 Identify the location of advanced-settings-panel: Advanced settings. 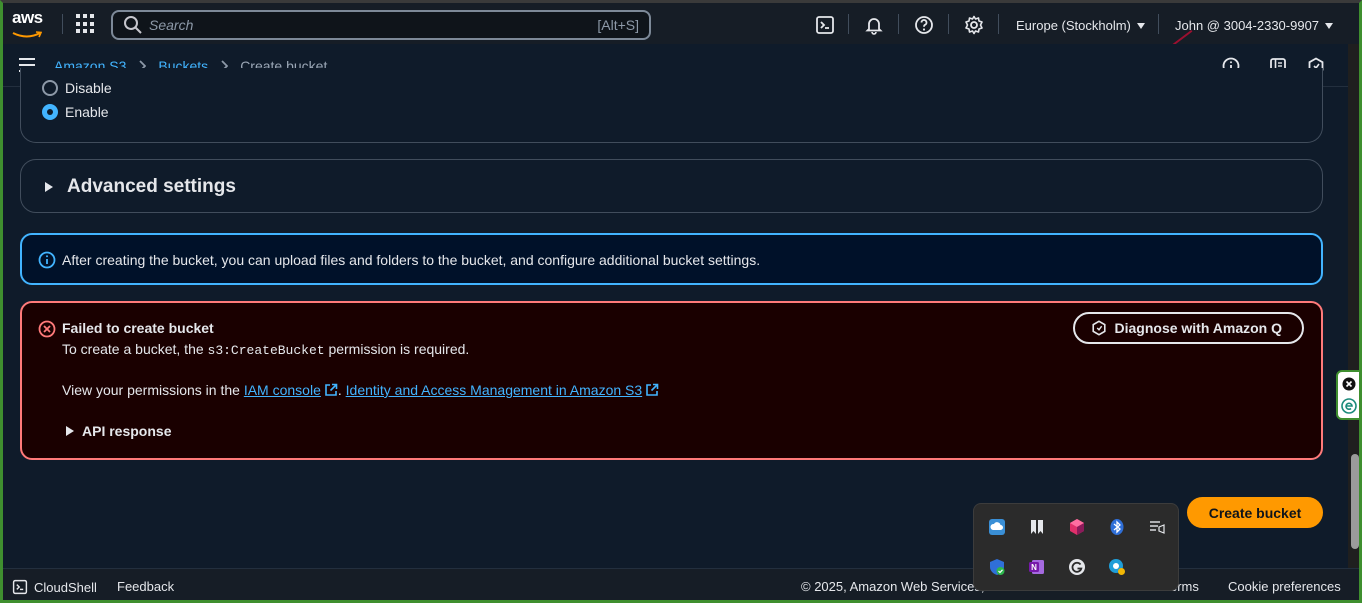
(671, 186).